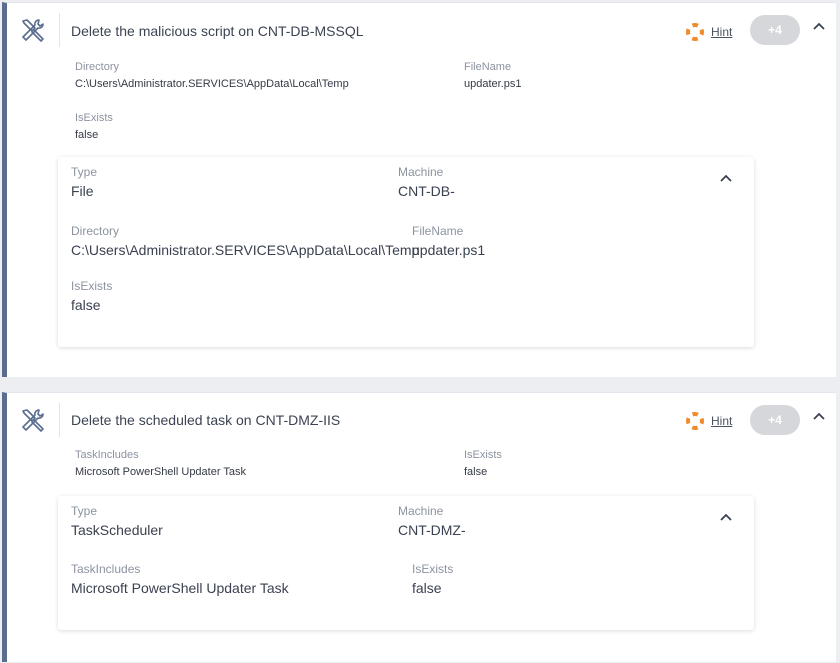 The image size is (840, 663). What do you see at coordinates (82, 191) in the screenshot?
I see `field-value: File` at bounding box center [82, 191].